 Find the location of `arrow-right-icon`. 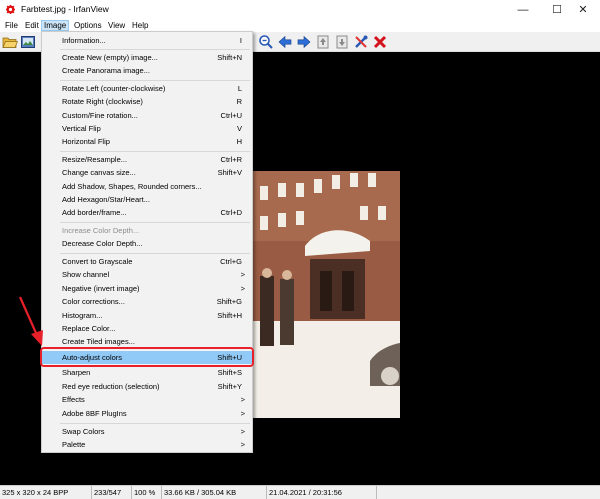

arrow-right-icon is located at coordinates (304, 42).